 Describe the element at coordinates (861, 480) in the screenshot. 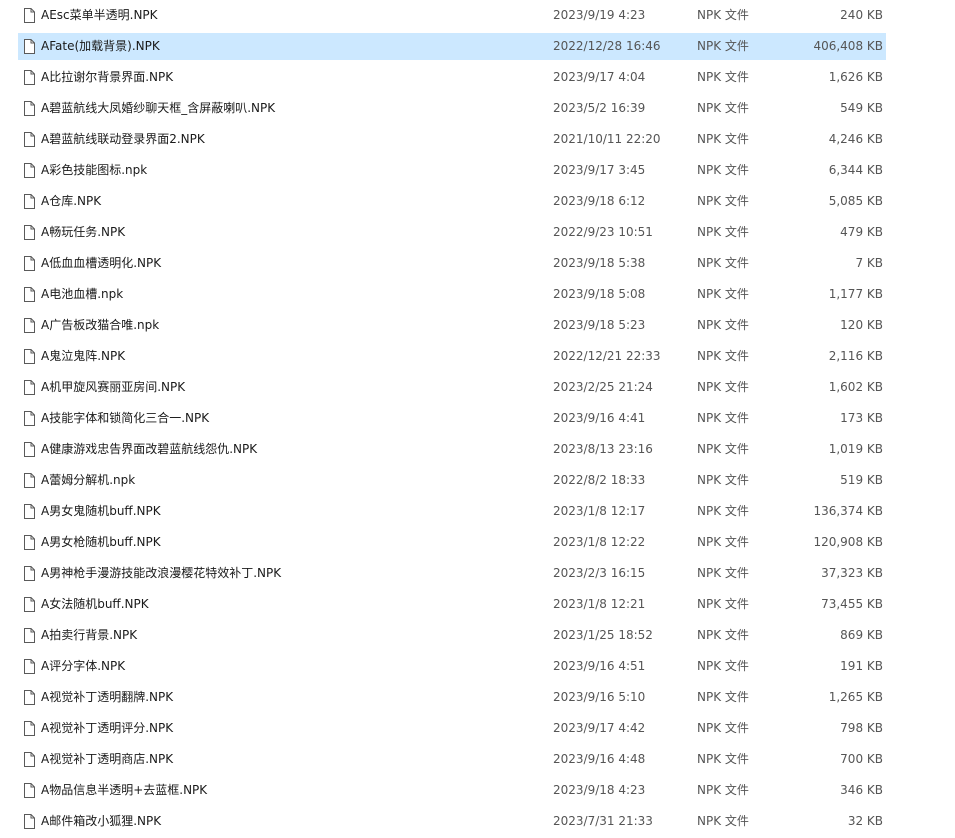

I see `file-size: 519 KB` at that location.